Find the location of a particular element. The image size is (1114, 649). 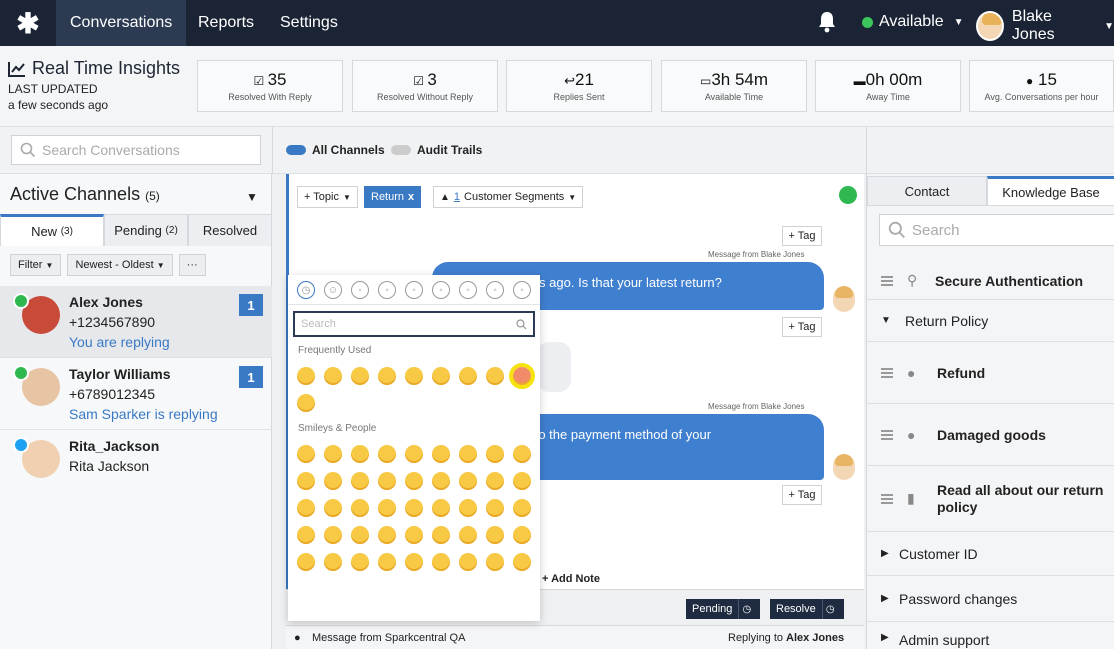

tab-pending: Pending (2) is located at coordinates (146, 230).